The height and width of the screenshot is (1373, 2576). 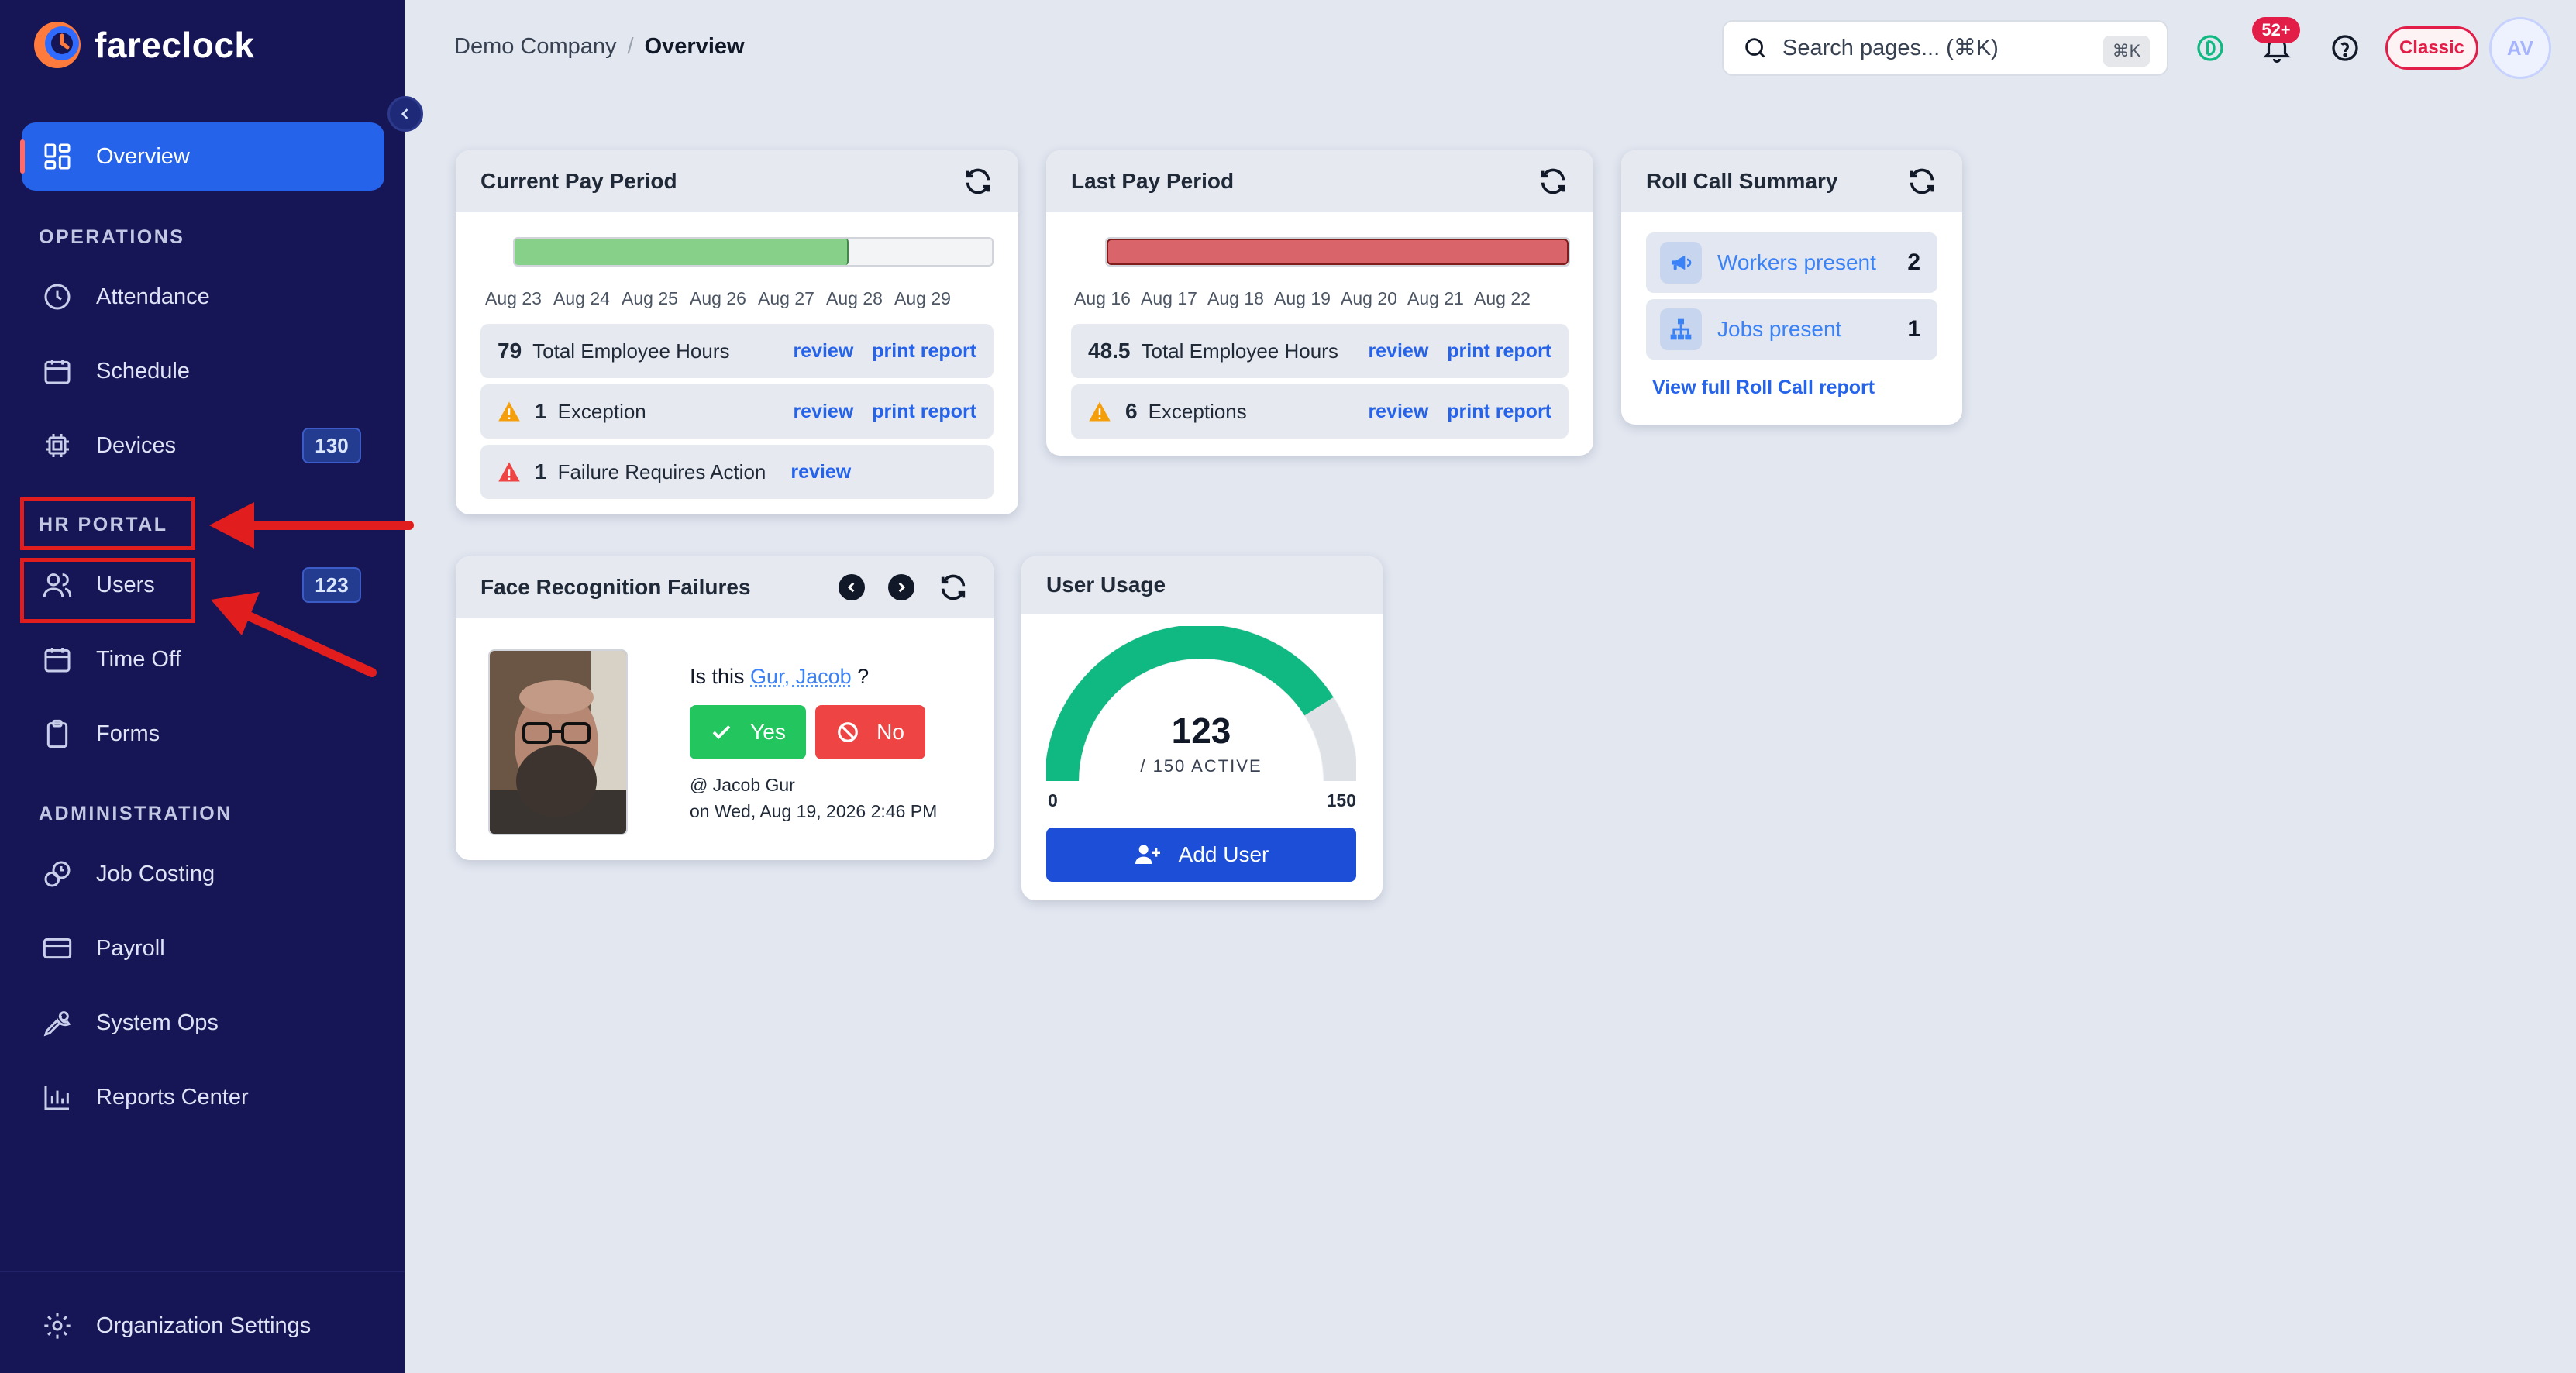 What do you see at coordinates (175, 45) in the screenshot?
I see `app-name: fareclock` at bounding box center [175, 45].